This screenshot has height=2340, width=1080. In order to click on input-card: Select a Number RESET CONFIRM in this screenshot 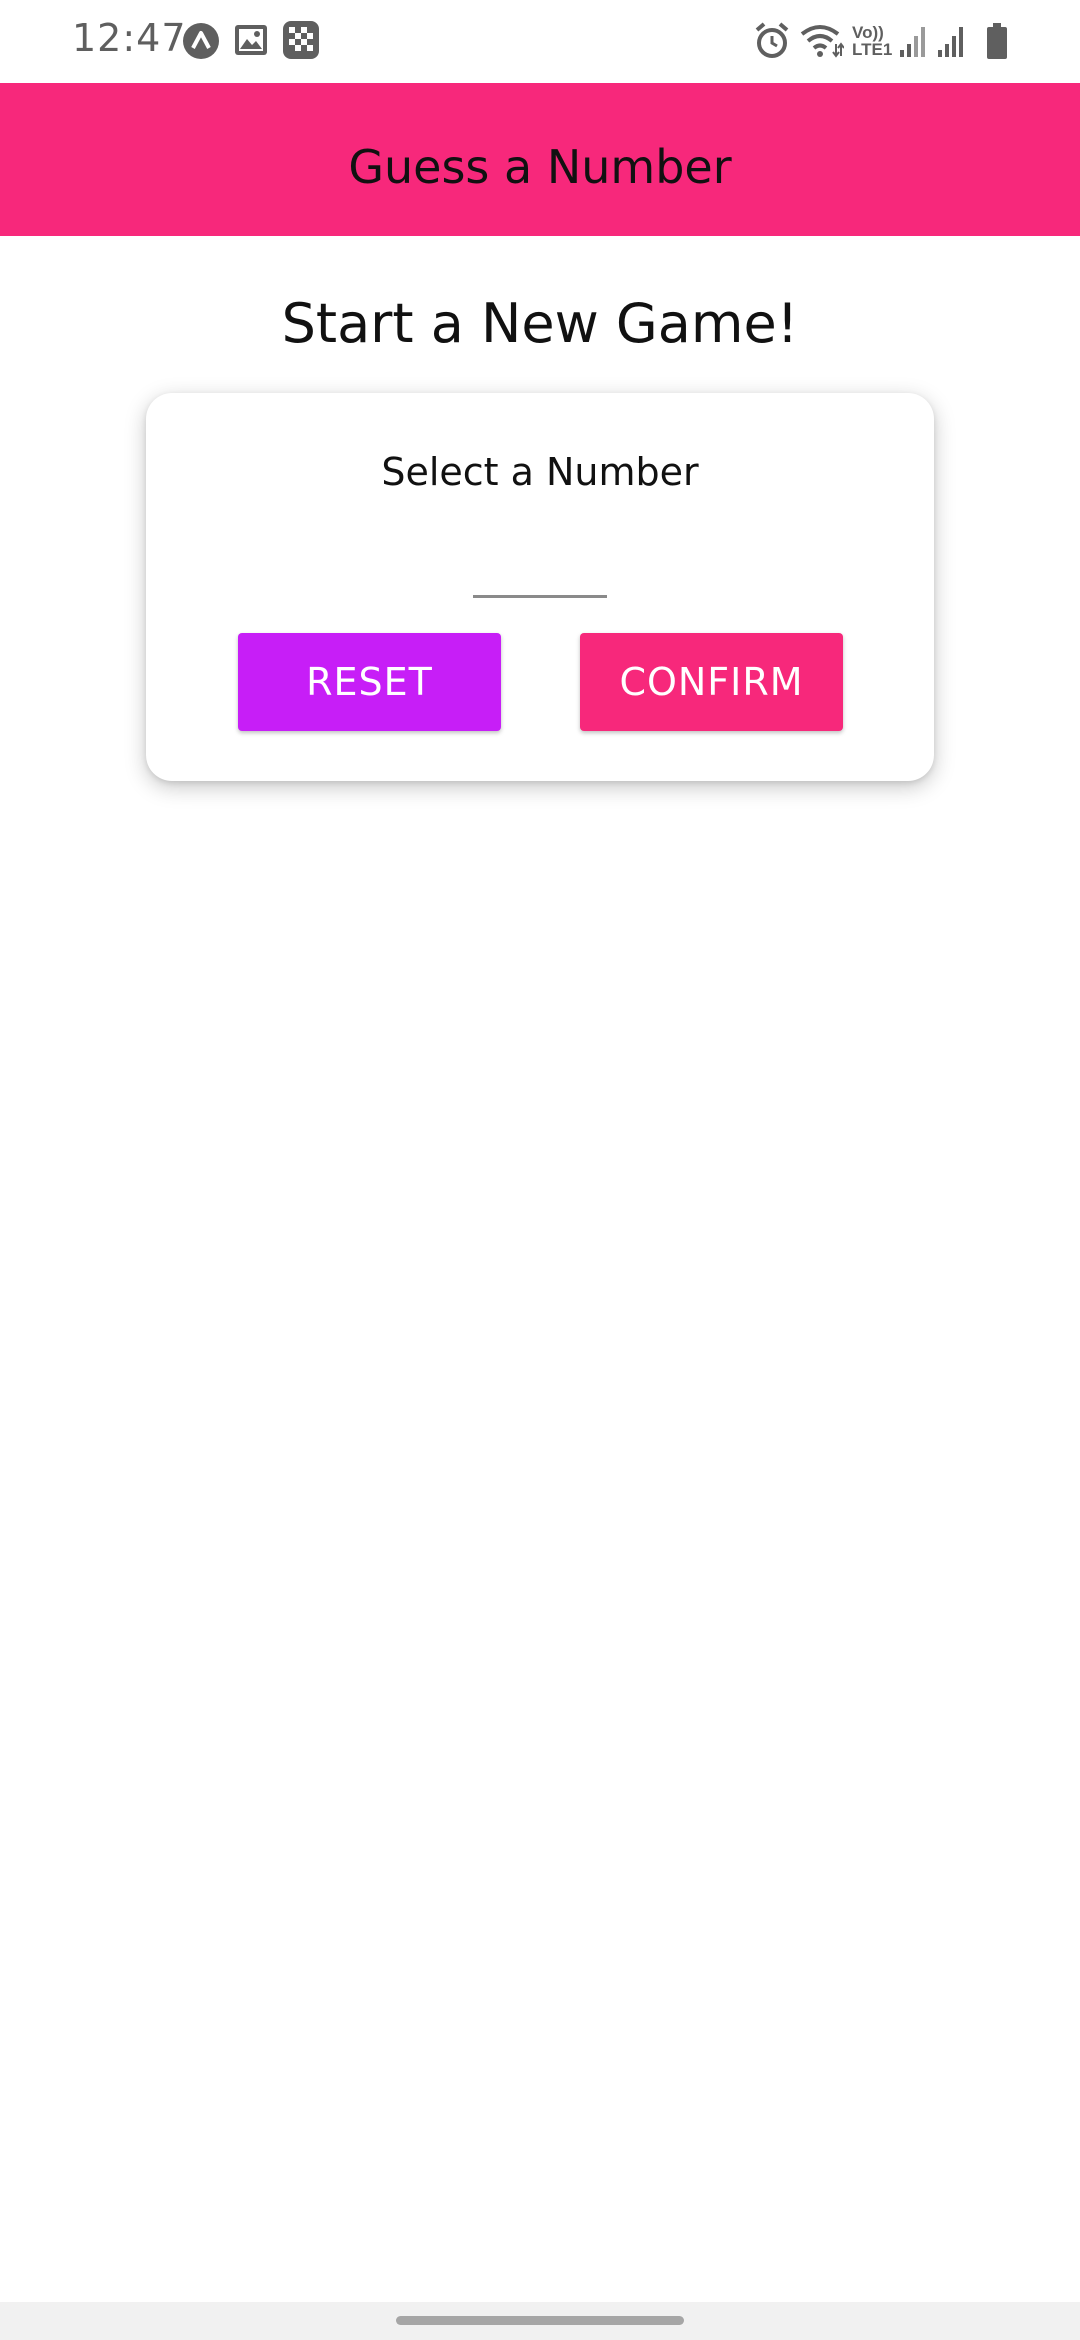, I will do `click(540, 587)`.